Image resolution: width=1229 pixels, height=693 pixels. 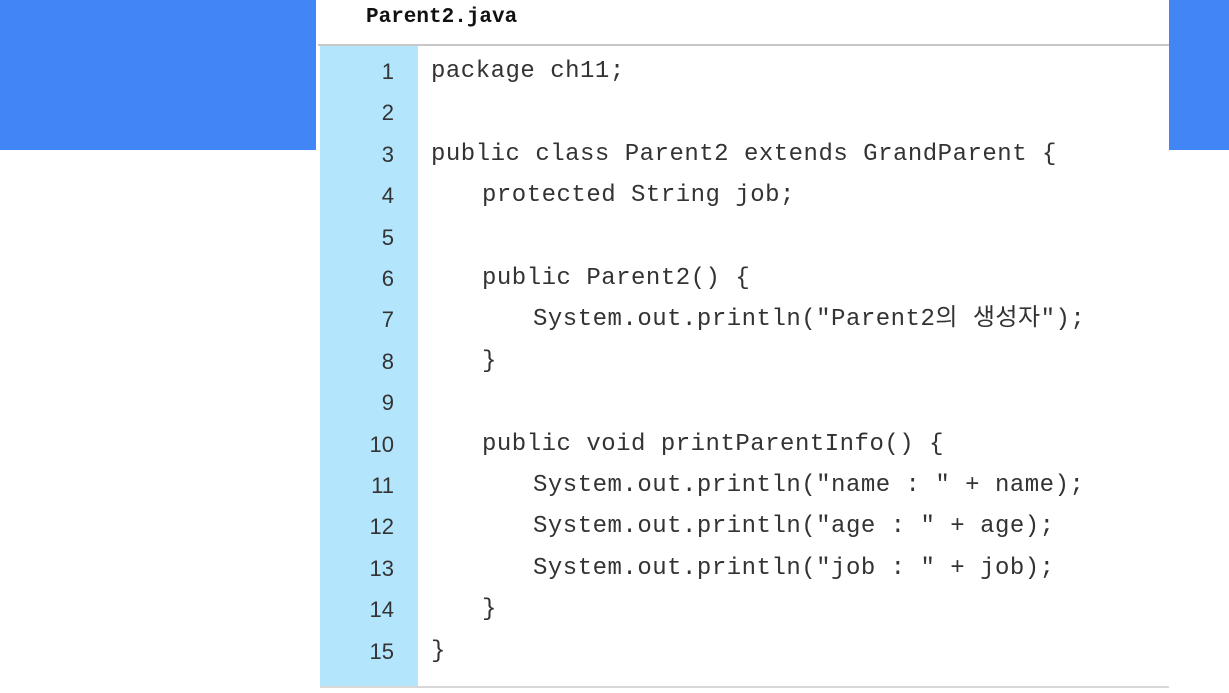 I want to click on line-number: 15, so click(x=381, y=651).